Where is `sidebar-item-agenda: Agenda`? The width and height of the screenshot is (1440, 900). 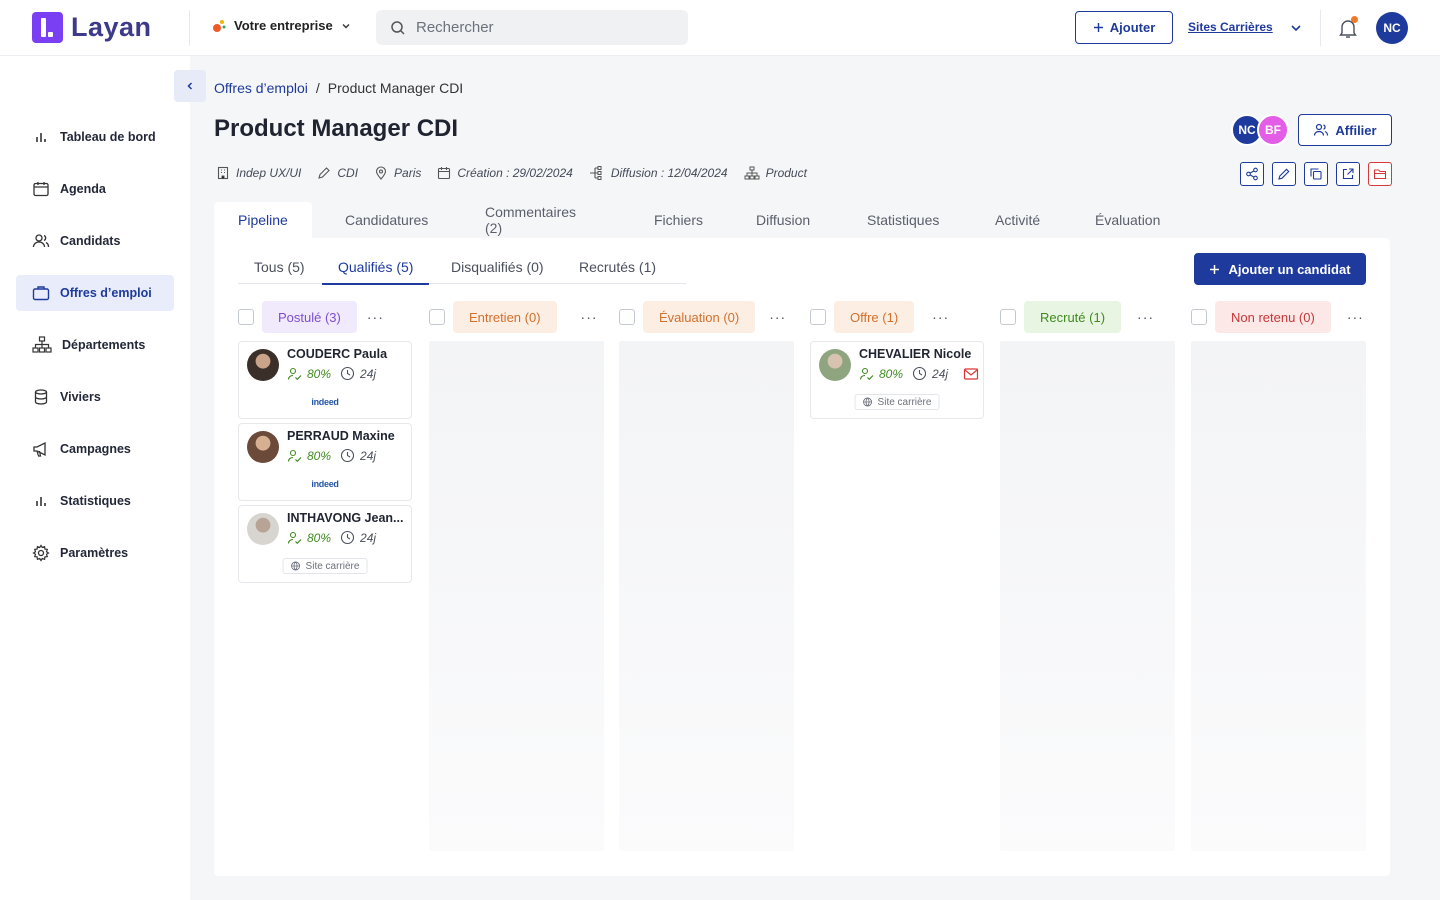 sidebar-item-agenda: Agenda is located at coordinates (95, 189).